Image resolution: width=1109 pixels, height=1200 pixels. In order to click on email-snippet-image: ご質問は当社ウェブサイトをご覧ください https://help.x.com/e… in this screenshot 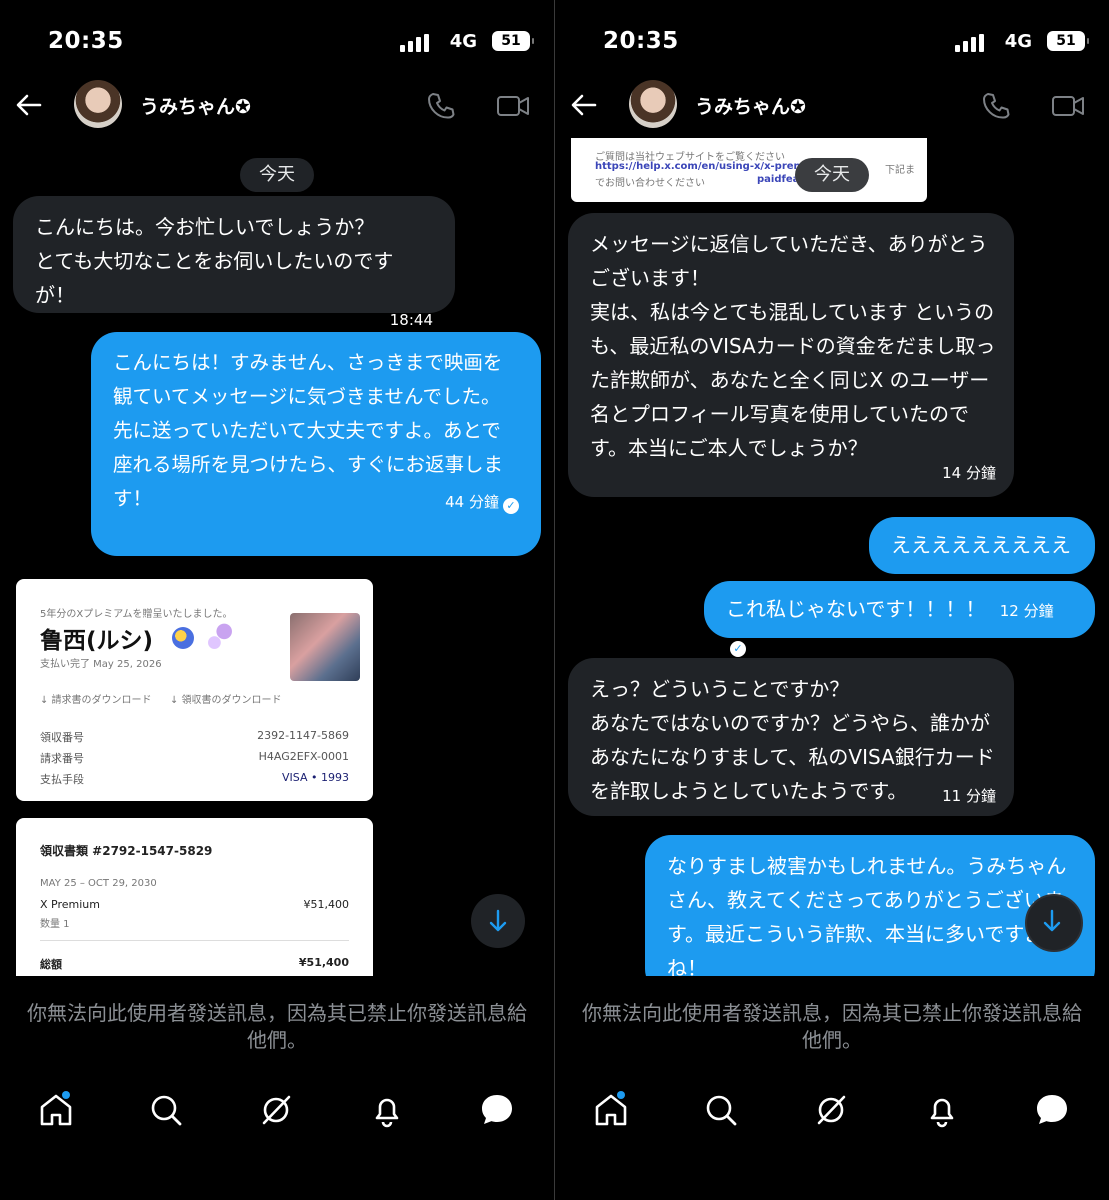, I will do `click(749, 170)`.